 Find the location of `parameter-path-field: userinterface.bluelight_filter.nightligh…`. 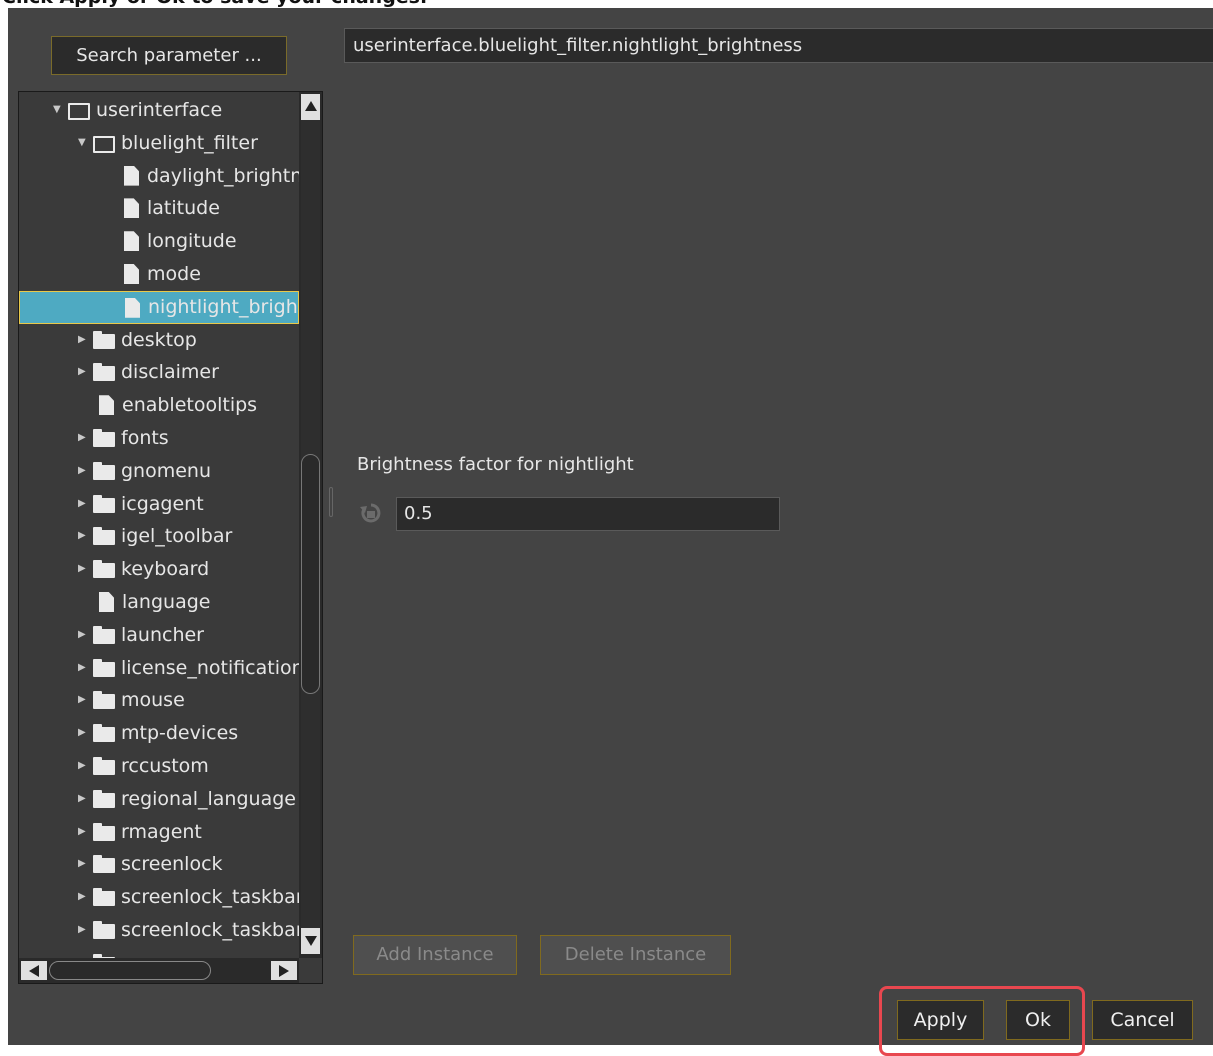

parameter-path-field: userinterface.bluelight_filter.nightligh… is located at coordinates (778, 45).